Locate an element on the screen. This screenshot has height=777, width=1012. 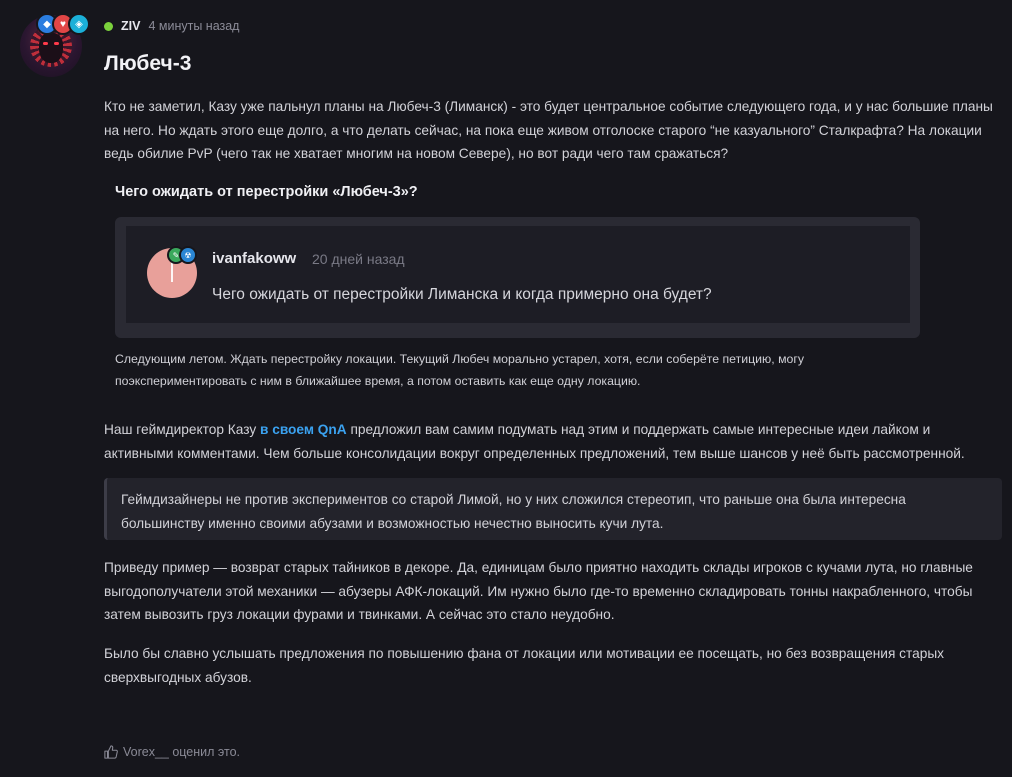
online-dot-icon is located at coordinates (108, 26).